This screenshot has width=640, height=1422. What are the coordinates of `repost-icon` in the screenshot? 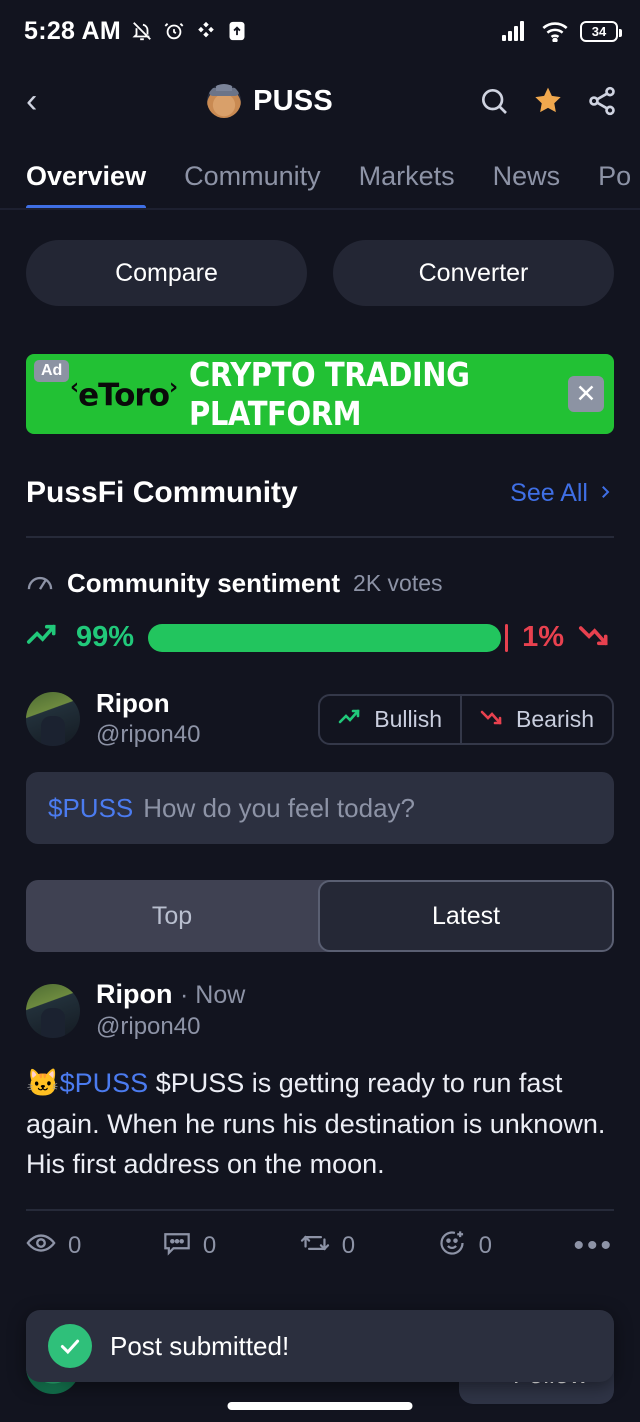 It's located at (315, 1245).